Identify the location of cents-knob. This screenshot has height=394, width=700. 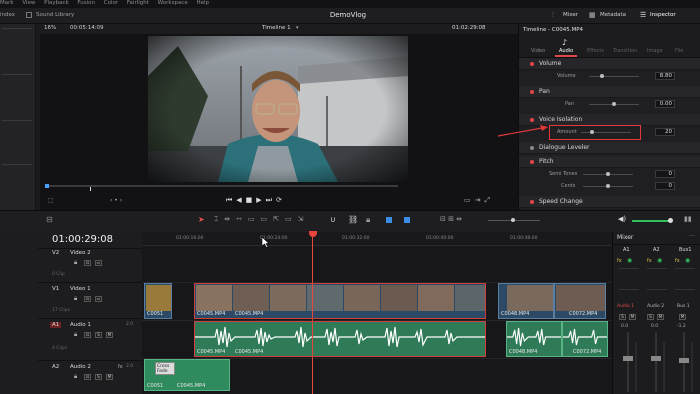
(608, 186).